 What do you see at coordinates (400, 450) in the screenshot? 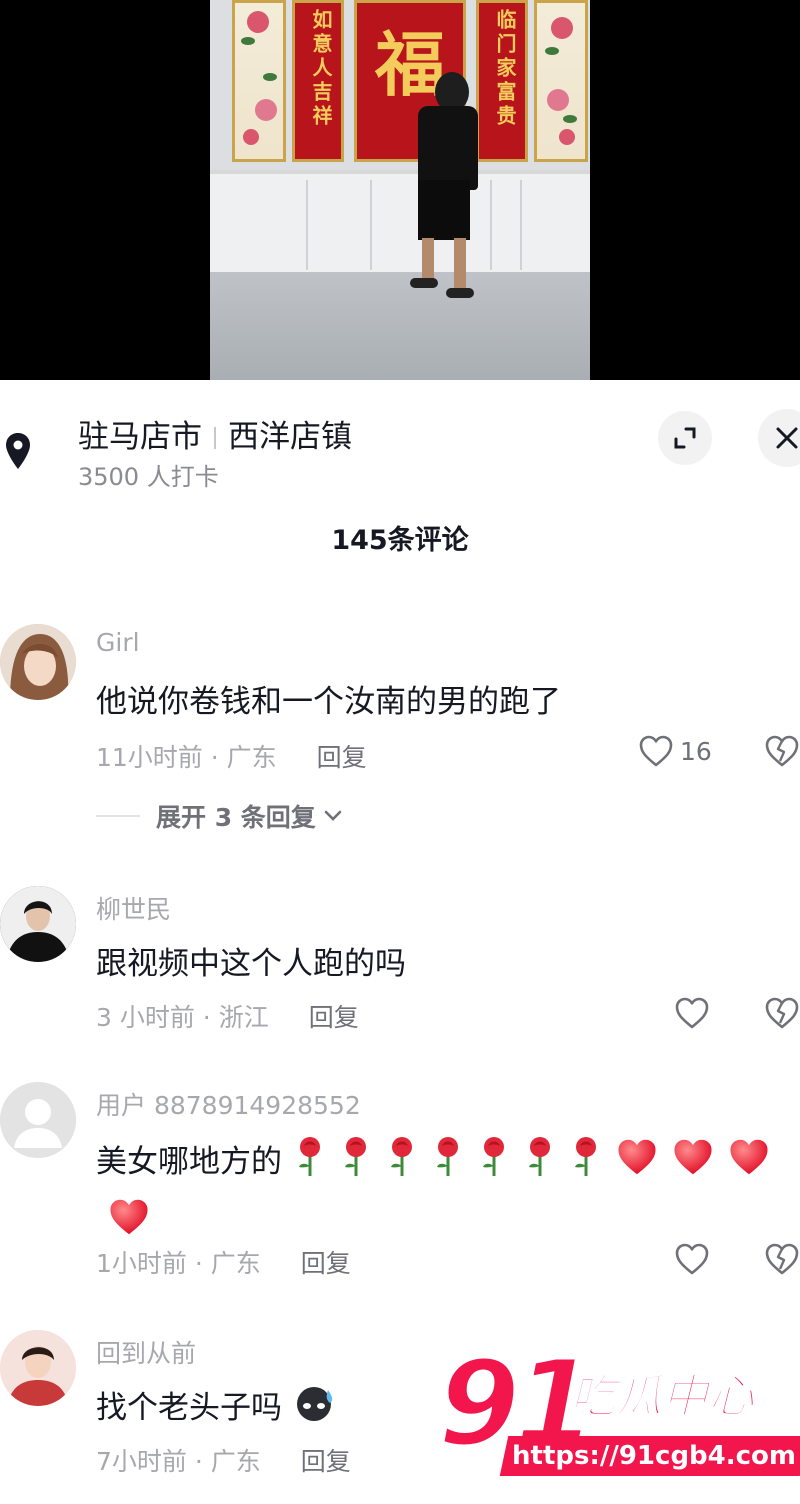
I see `location-bar: 驻马店市 西洋店镇 3500 人打卡` at bounding box center [400, 450].